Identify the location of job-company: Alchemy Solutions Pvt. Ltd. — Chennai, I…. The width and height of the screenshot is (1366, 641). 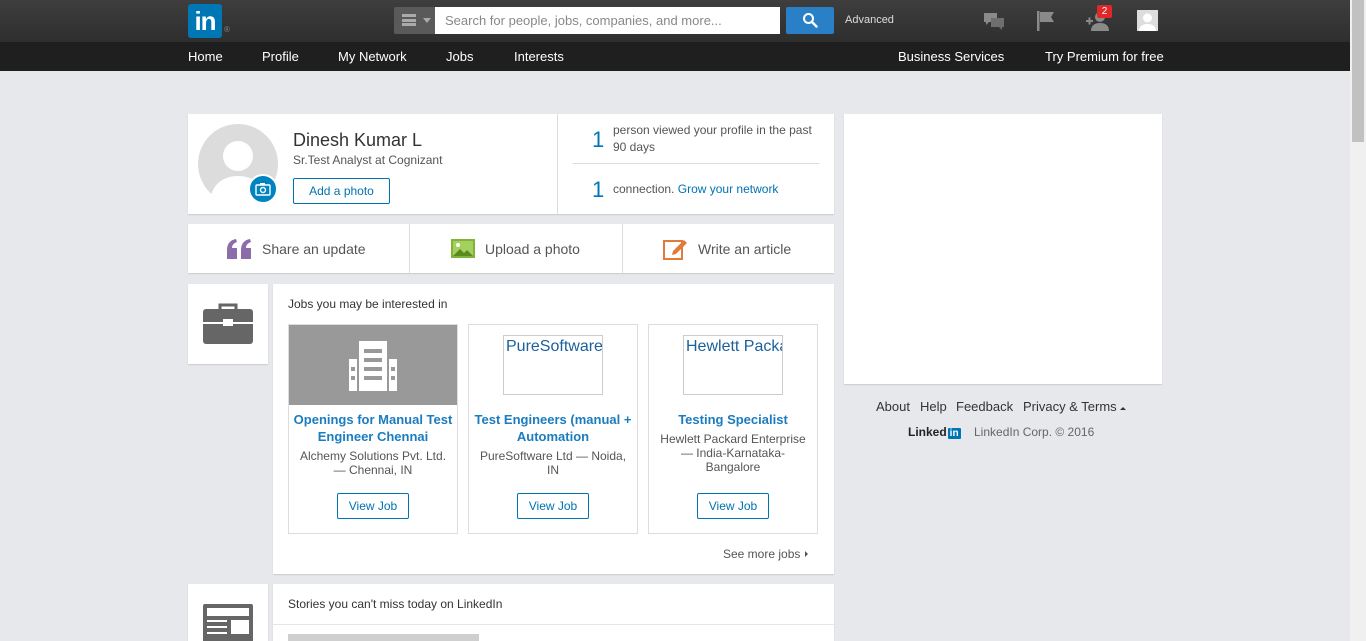
(373, 463).